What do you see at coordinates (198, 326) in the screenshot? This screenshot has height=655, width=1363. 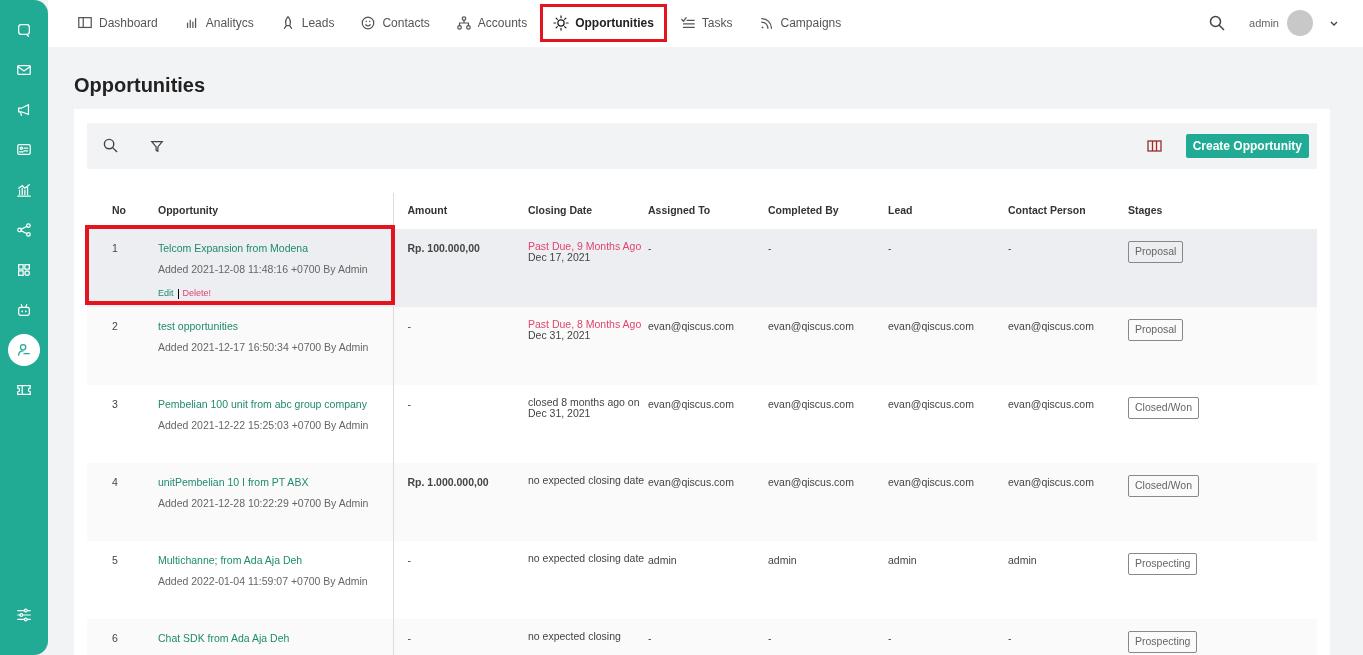 I see `opportunity-link: test opportunities` at bounding box center [198, 326].